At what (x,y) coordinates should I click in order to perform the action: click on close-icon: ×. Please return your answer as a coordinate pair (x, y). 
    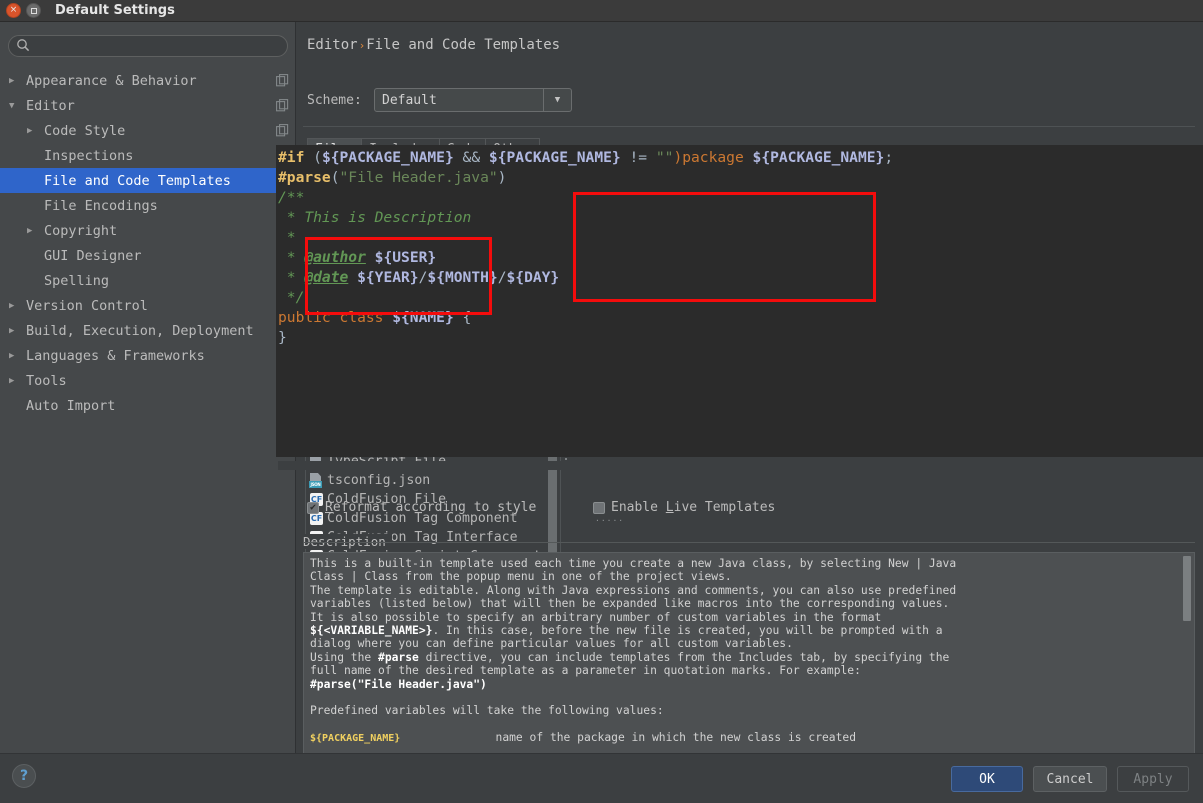
    Looking at the image, I should click on (13, 10).